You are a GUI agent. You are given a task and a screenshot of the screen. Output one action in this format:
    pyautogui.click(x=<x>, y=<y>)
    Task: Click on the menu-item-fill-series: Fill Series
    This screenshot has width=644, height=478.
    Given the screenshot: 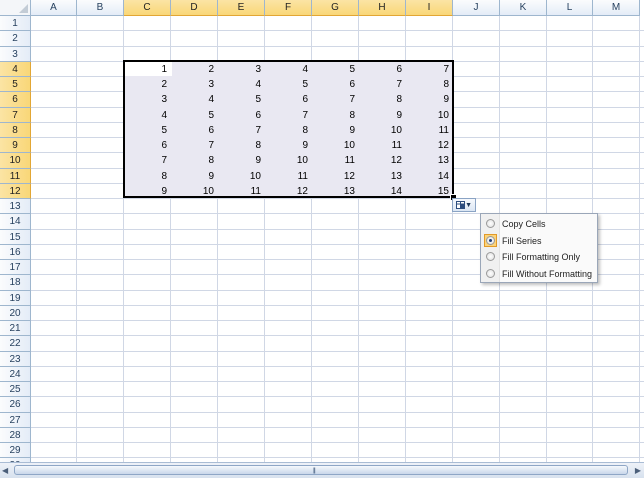 What is the action you would take?
    pyautogui.click(x=539, y=241)
    